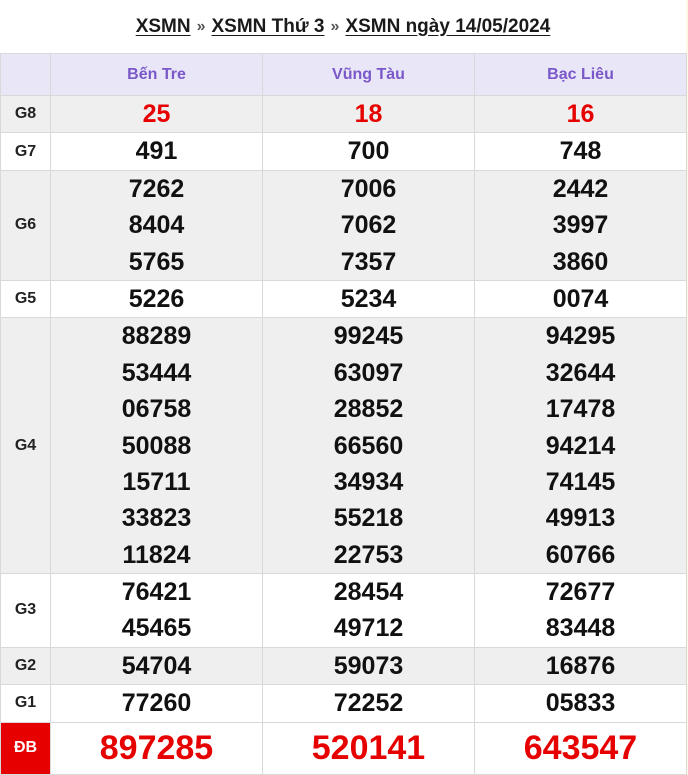 This screenshot has height=775, width=688. I want to click on prize-cell: 18, so click(368, 114).